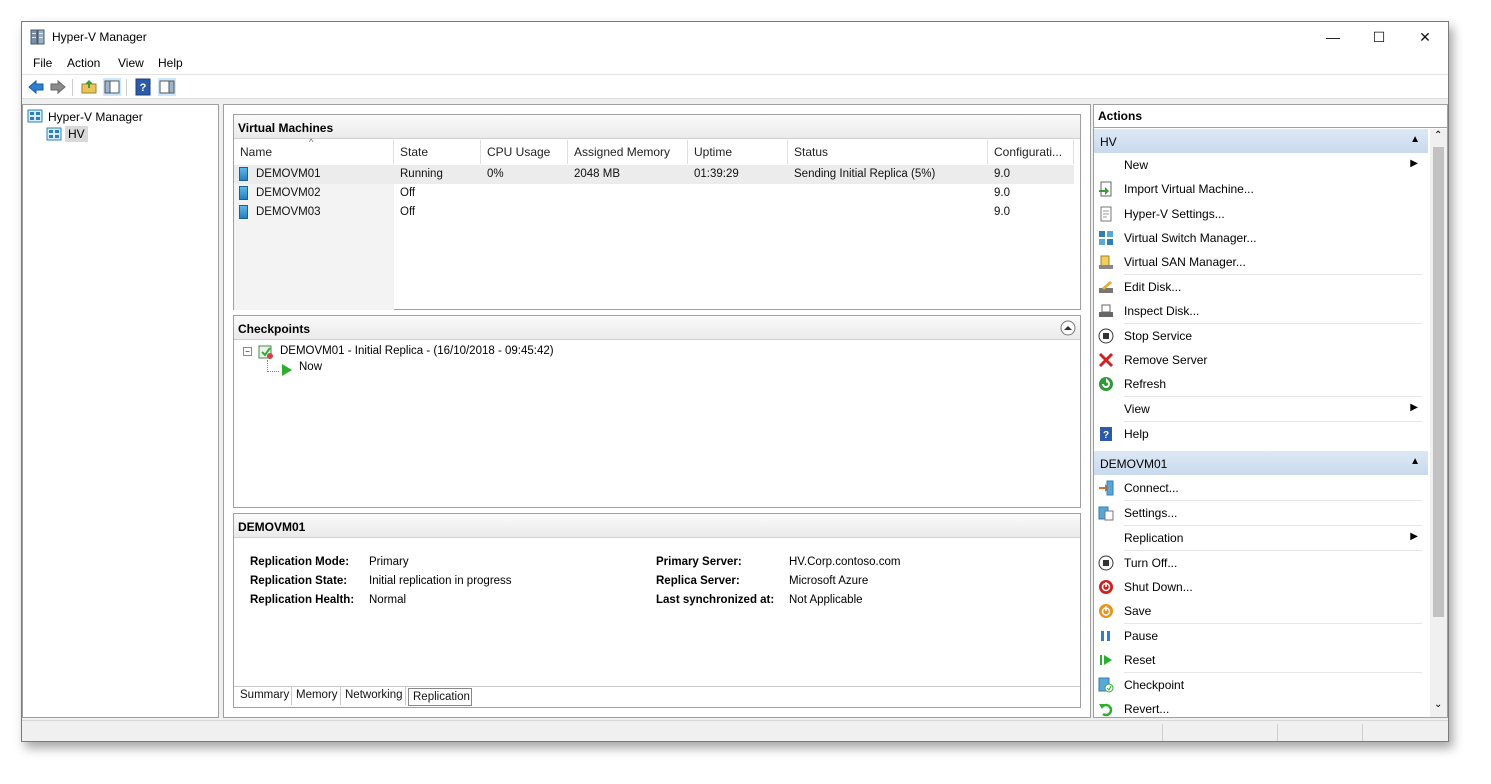 This screenshot has height=784, width=1491. I want to click on checkpoint-now-label: Now, so click(310, 367).